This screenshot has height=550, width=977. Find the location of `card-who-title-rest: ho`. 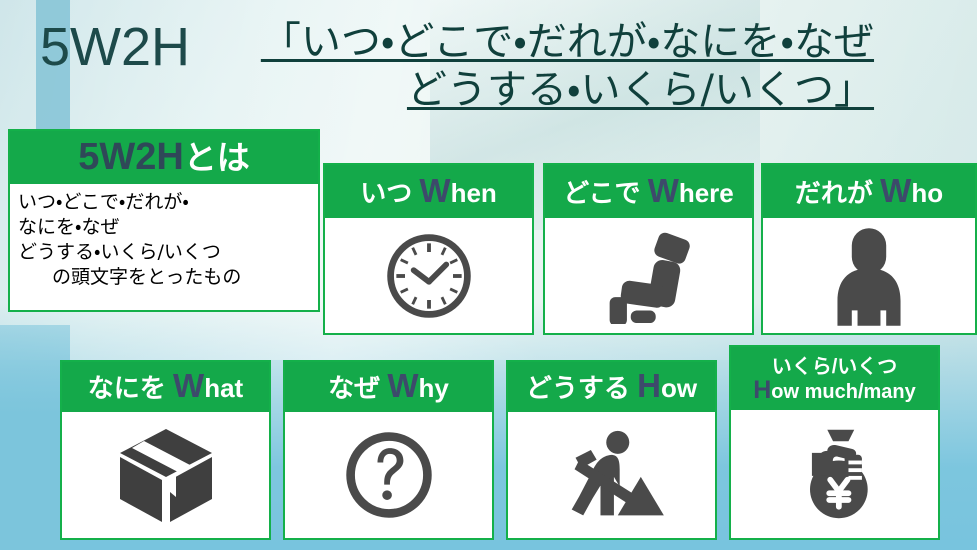

card-who-title-rest: ho is located at coordinates (927, 192).